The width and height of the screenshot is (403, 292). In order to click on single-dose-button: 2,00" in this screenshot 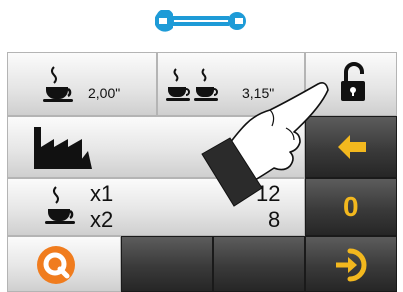, I will do `click(82, 84)`.